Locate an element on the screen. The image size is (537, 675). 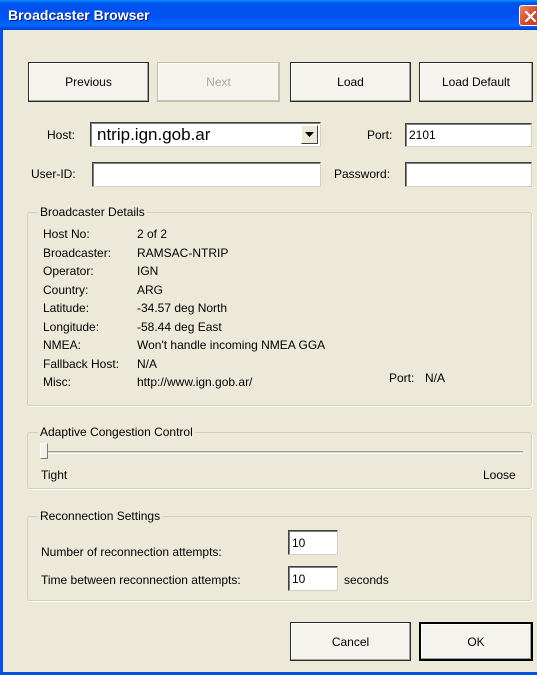
detail-label-longitude: Longitude: is located at coordinates (71, 327).